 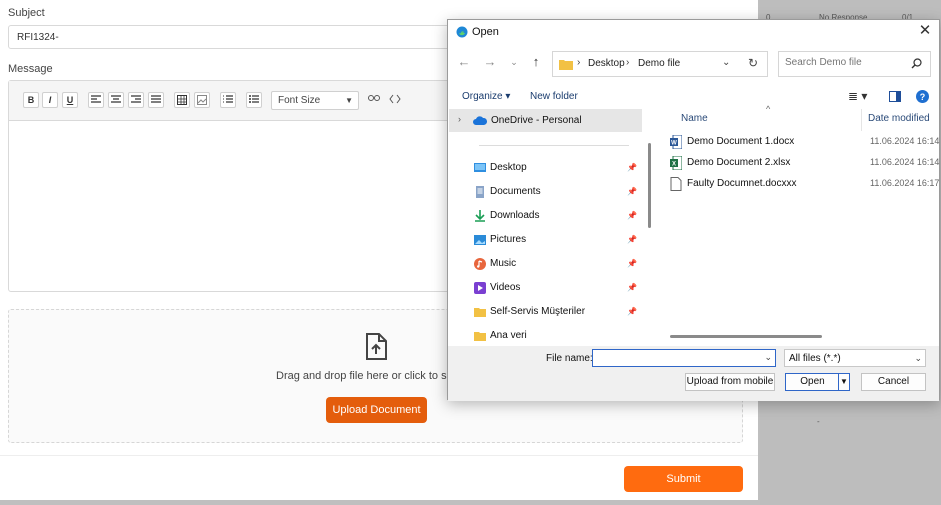 I want to click on recent-chevron-icon: ⌄, so click(x=514, y=62).